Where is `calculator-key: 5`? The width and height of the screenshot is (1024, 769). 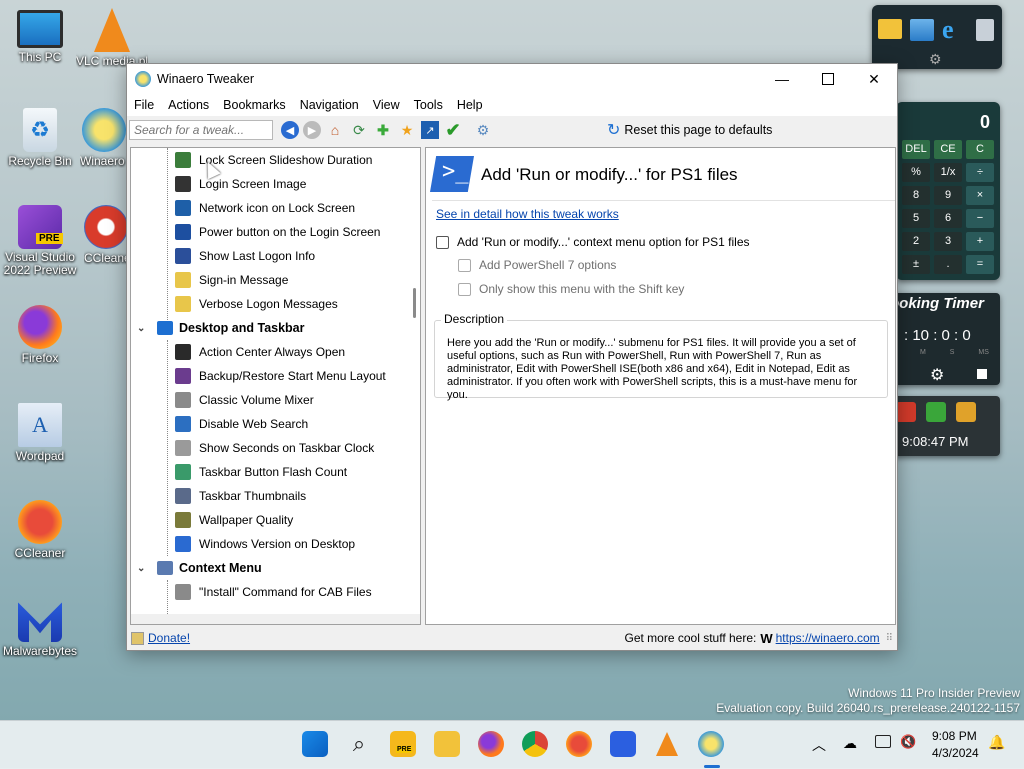 calculator-key: 5 is located at coordinates (916, 218).